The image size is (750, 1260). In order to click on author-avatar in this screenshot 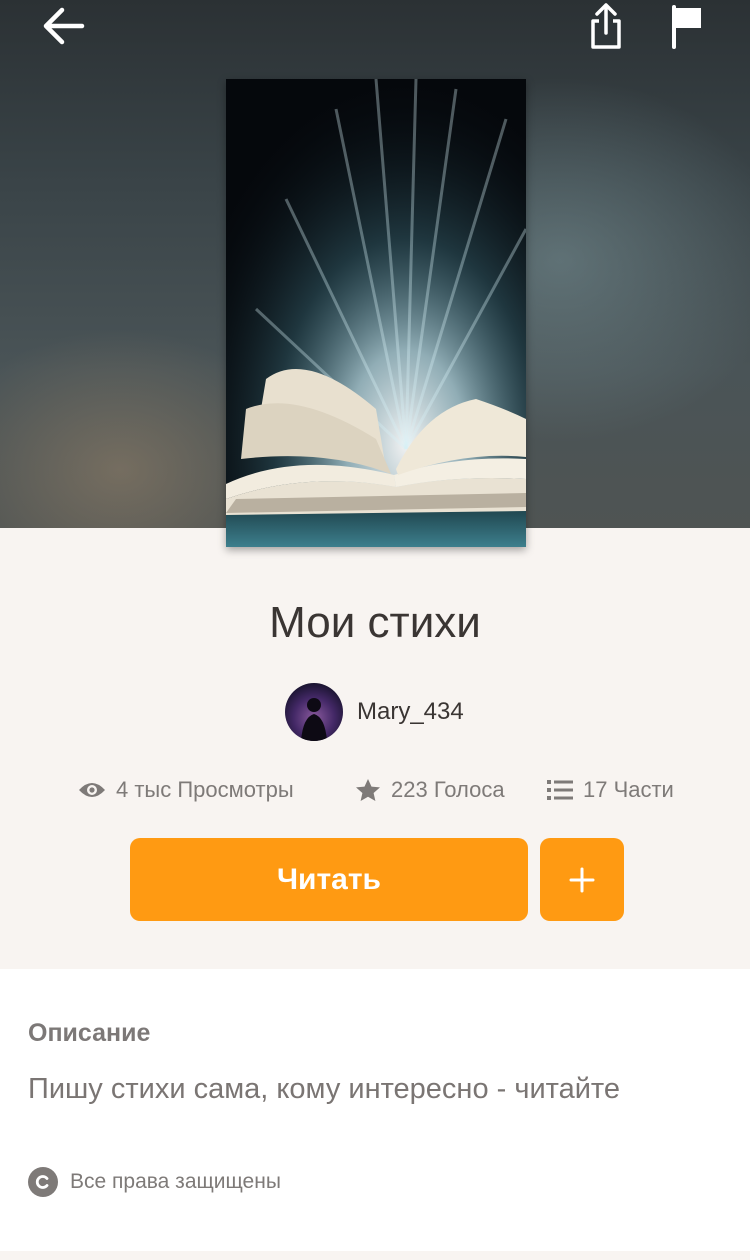, I will do `click(314, 712)`.